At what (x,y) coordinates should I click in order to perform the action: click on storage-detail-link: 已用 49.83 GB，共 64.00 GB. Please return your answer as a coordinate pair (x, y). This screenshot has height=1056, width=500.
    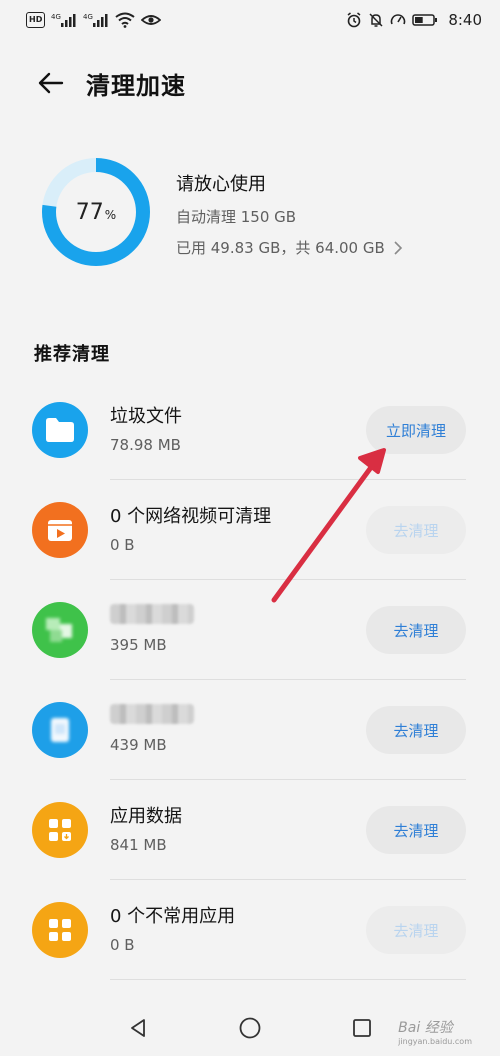
    Looking at the image, I should click on (289, 247).